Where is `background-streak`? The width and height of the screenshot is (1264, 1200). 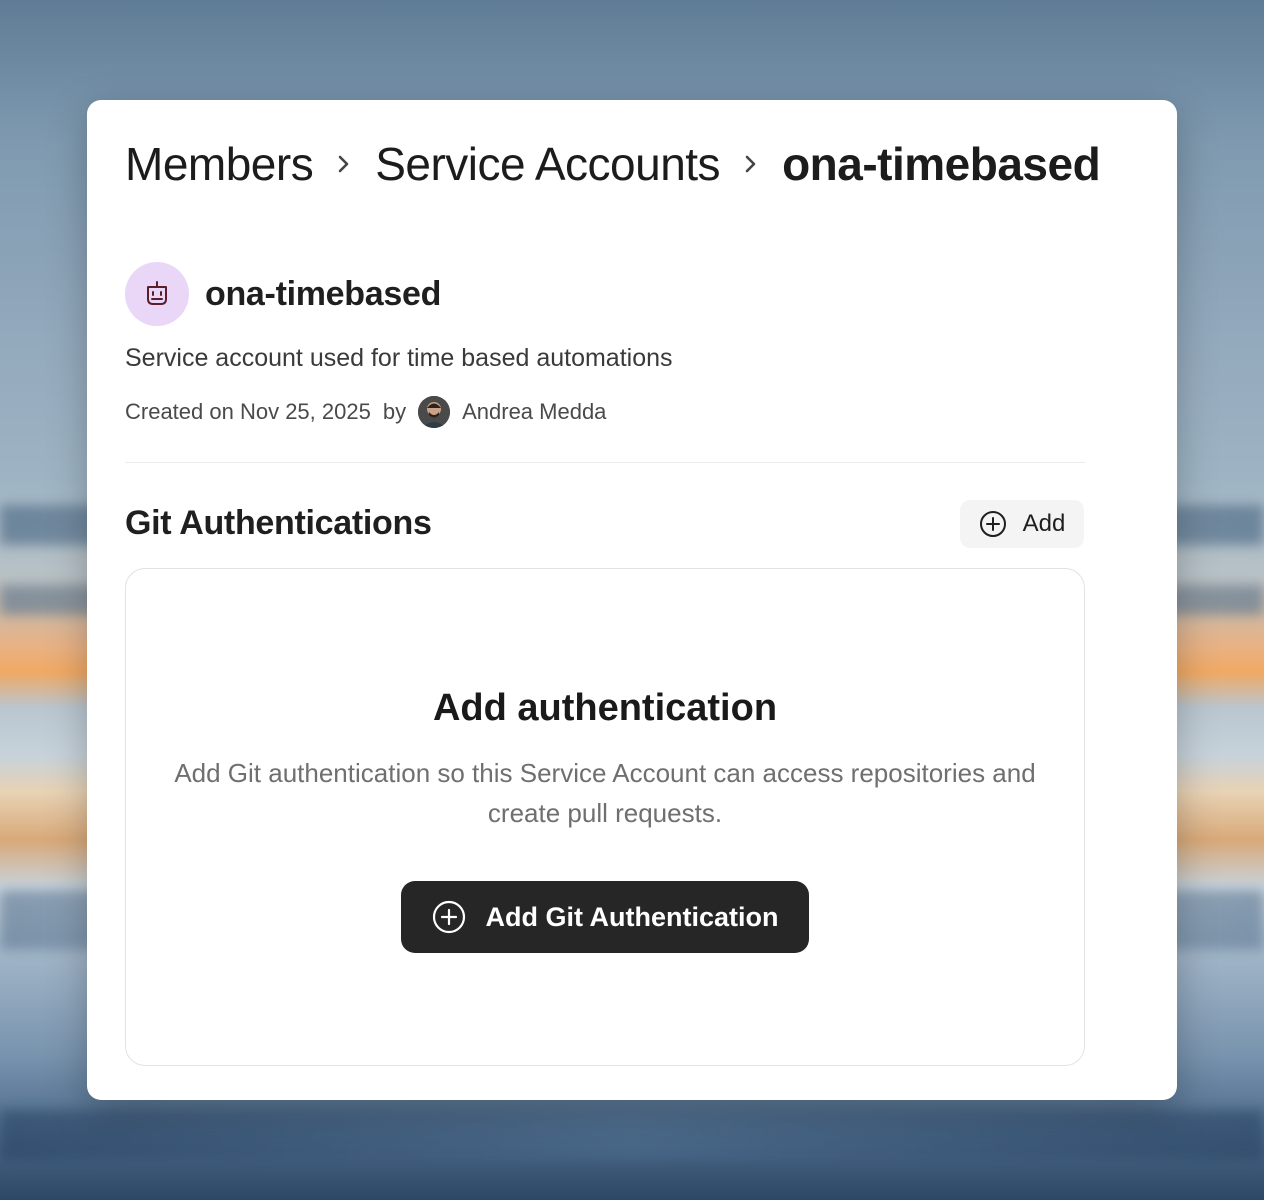
background-streak is located at coordinates (632, 1135).